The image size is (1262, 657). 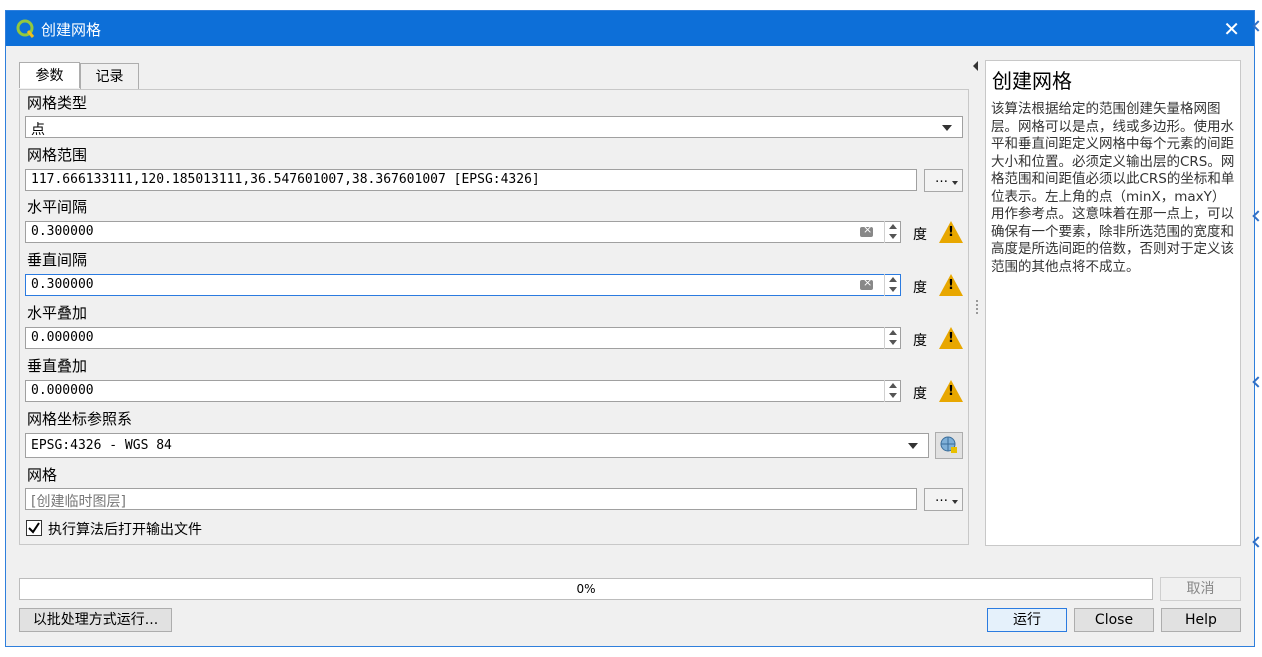 I want to click on h-spacing-input: 0.300000, so click(x=463, y=232).